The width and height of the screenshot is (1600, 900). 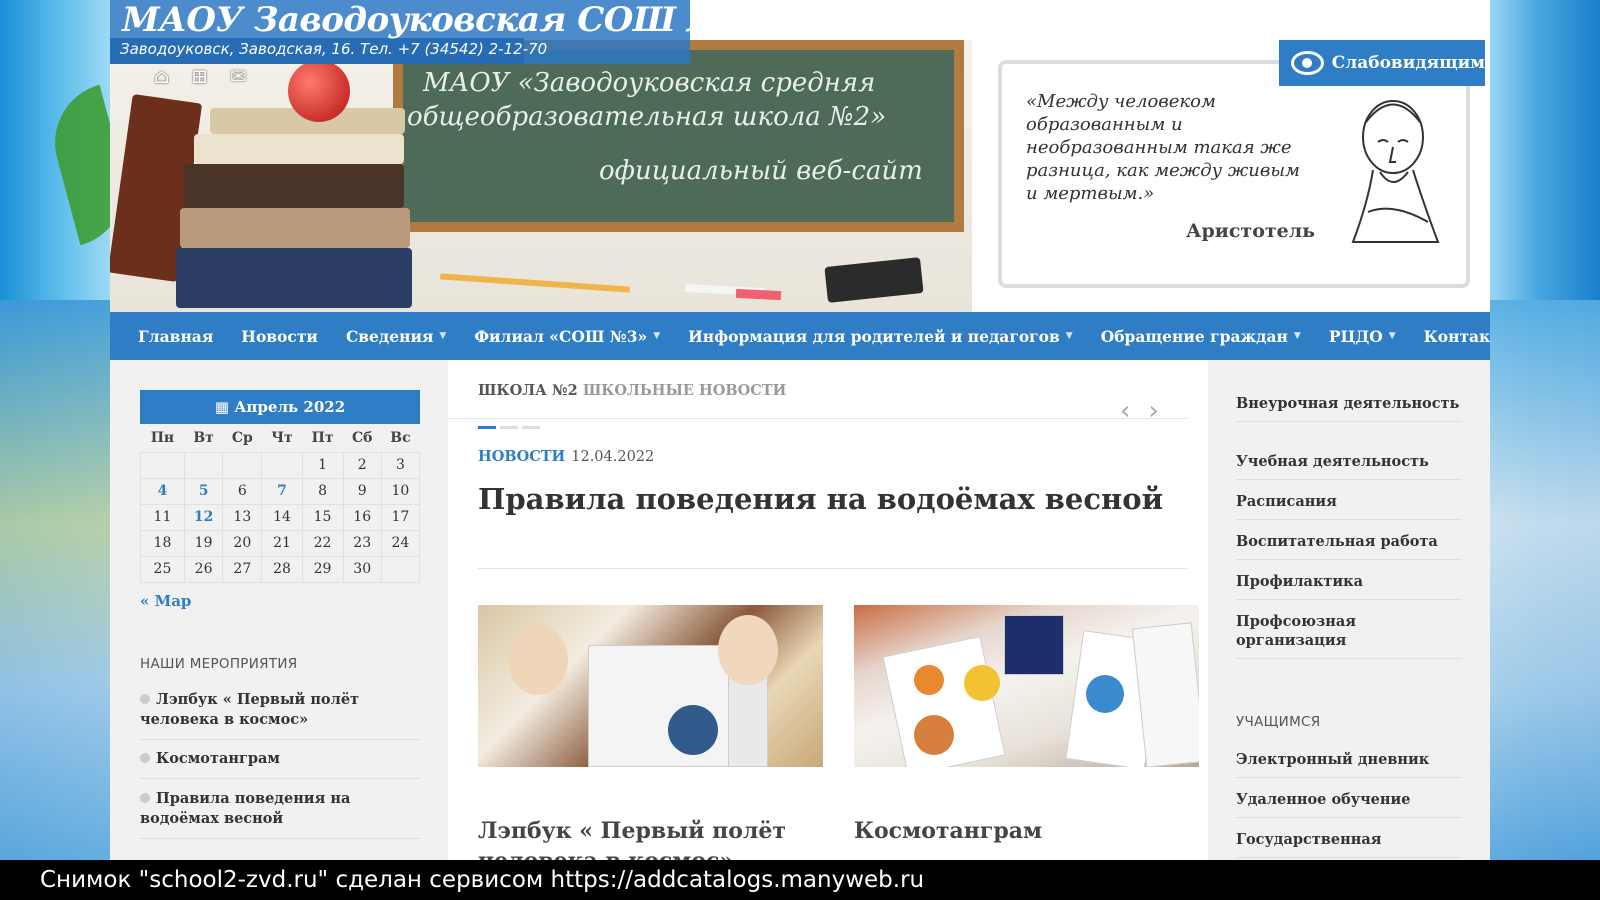 What do you see at coordinates (322, 517) in the screenshot?
I see `calendar-day: 15` at bounding box center [322, 517].